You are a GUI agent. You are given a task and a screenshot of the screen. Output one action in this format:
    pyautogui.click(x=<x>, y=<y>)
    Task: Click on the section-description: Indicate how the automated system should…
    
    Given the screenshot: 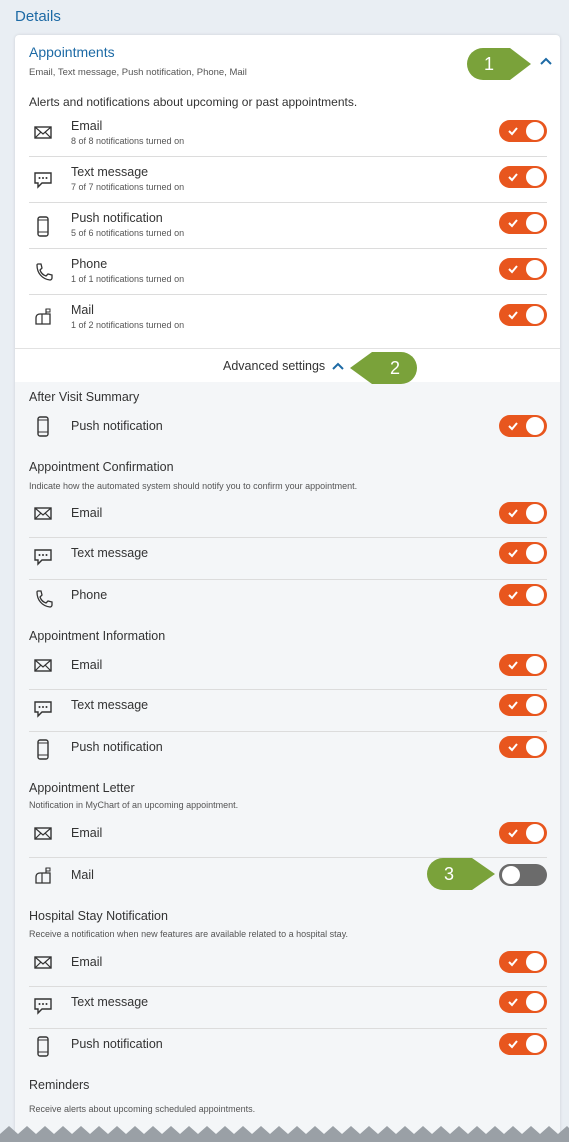 What is the action you would take?
    pyautogui.click(x=193, y=486)
    